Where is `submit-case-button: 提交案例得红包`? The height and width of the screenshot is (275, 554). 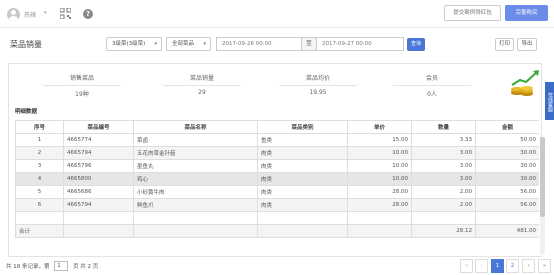 submit-case-button: 提交案例得红包 is located at coordinates (472, 13).